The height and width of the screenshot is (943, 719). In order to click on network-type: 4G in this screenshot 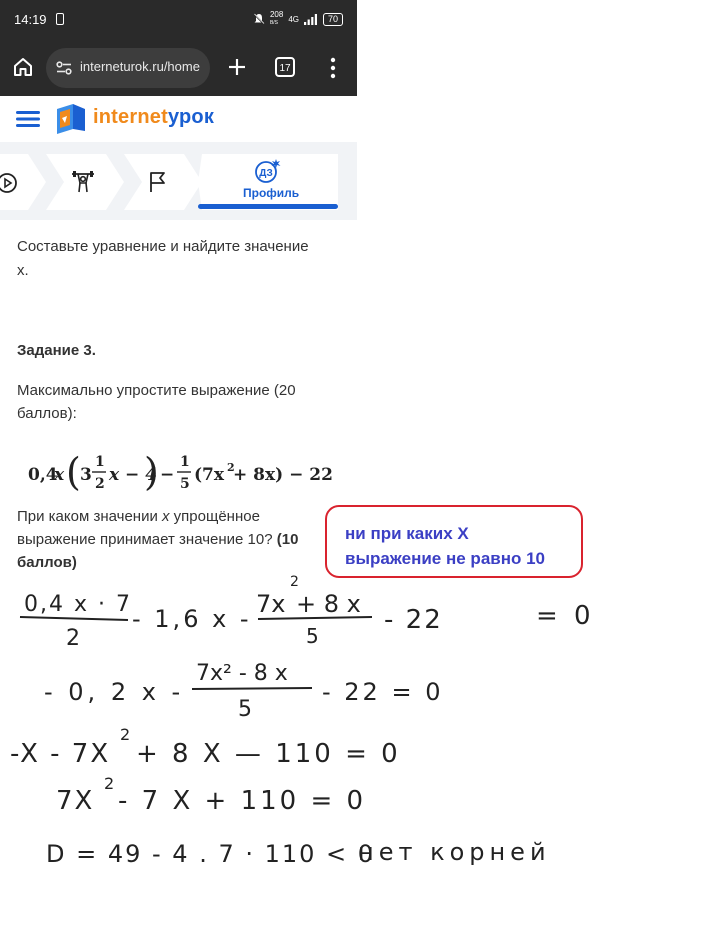, I will do `click(293, 19)`.